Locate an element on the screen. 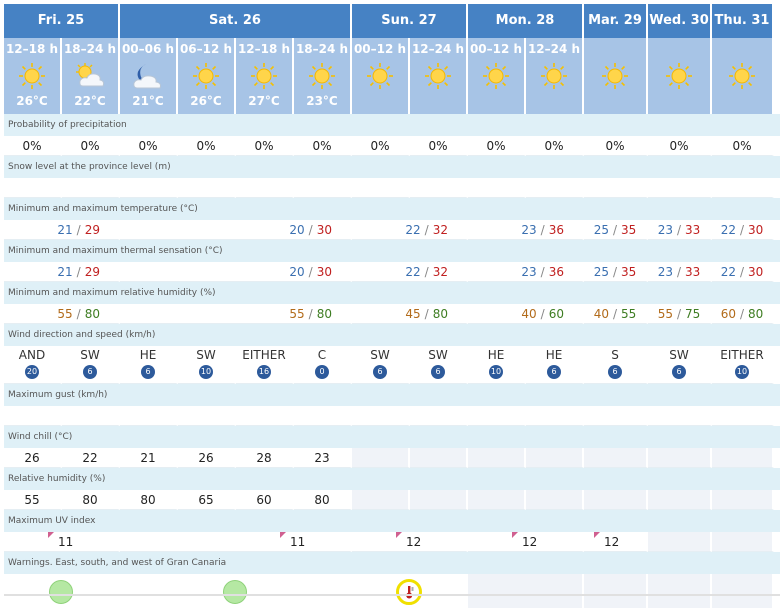  temp-minmax: 22/30 is located at coordinates (743, 230).